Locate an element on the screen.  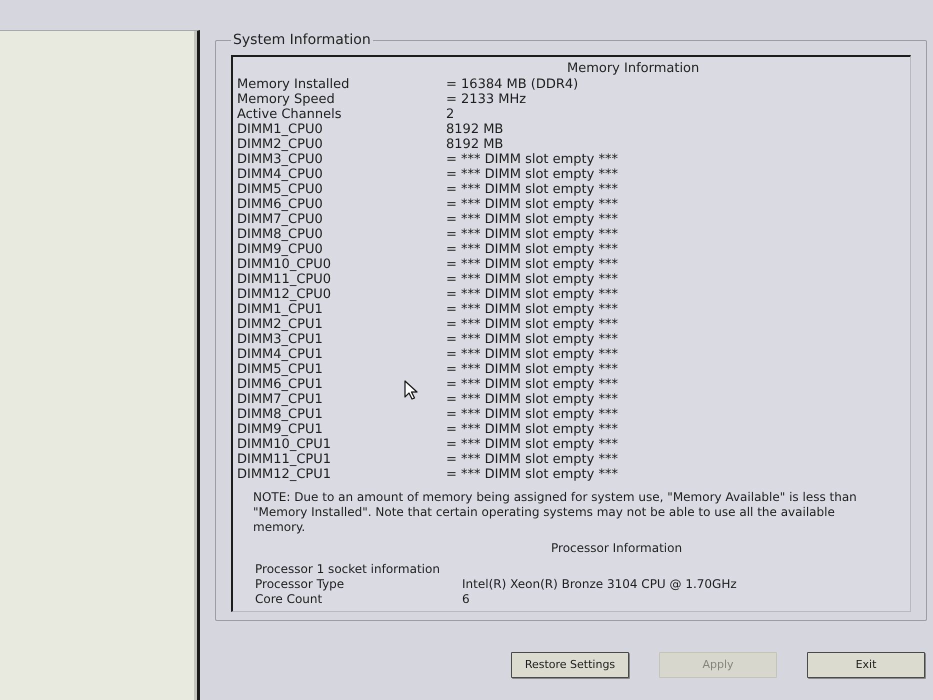
restore-settings-button: Restore Settings is located at coordinates (570, 665).